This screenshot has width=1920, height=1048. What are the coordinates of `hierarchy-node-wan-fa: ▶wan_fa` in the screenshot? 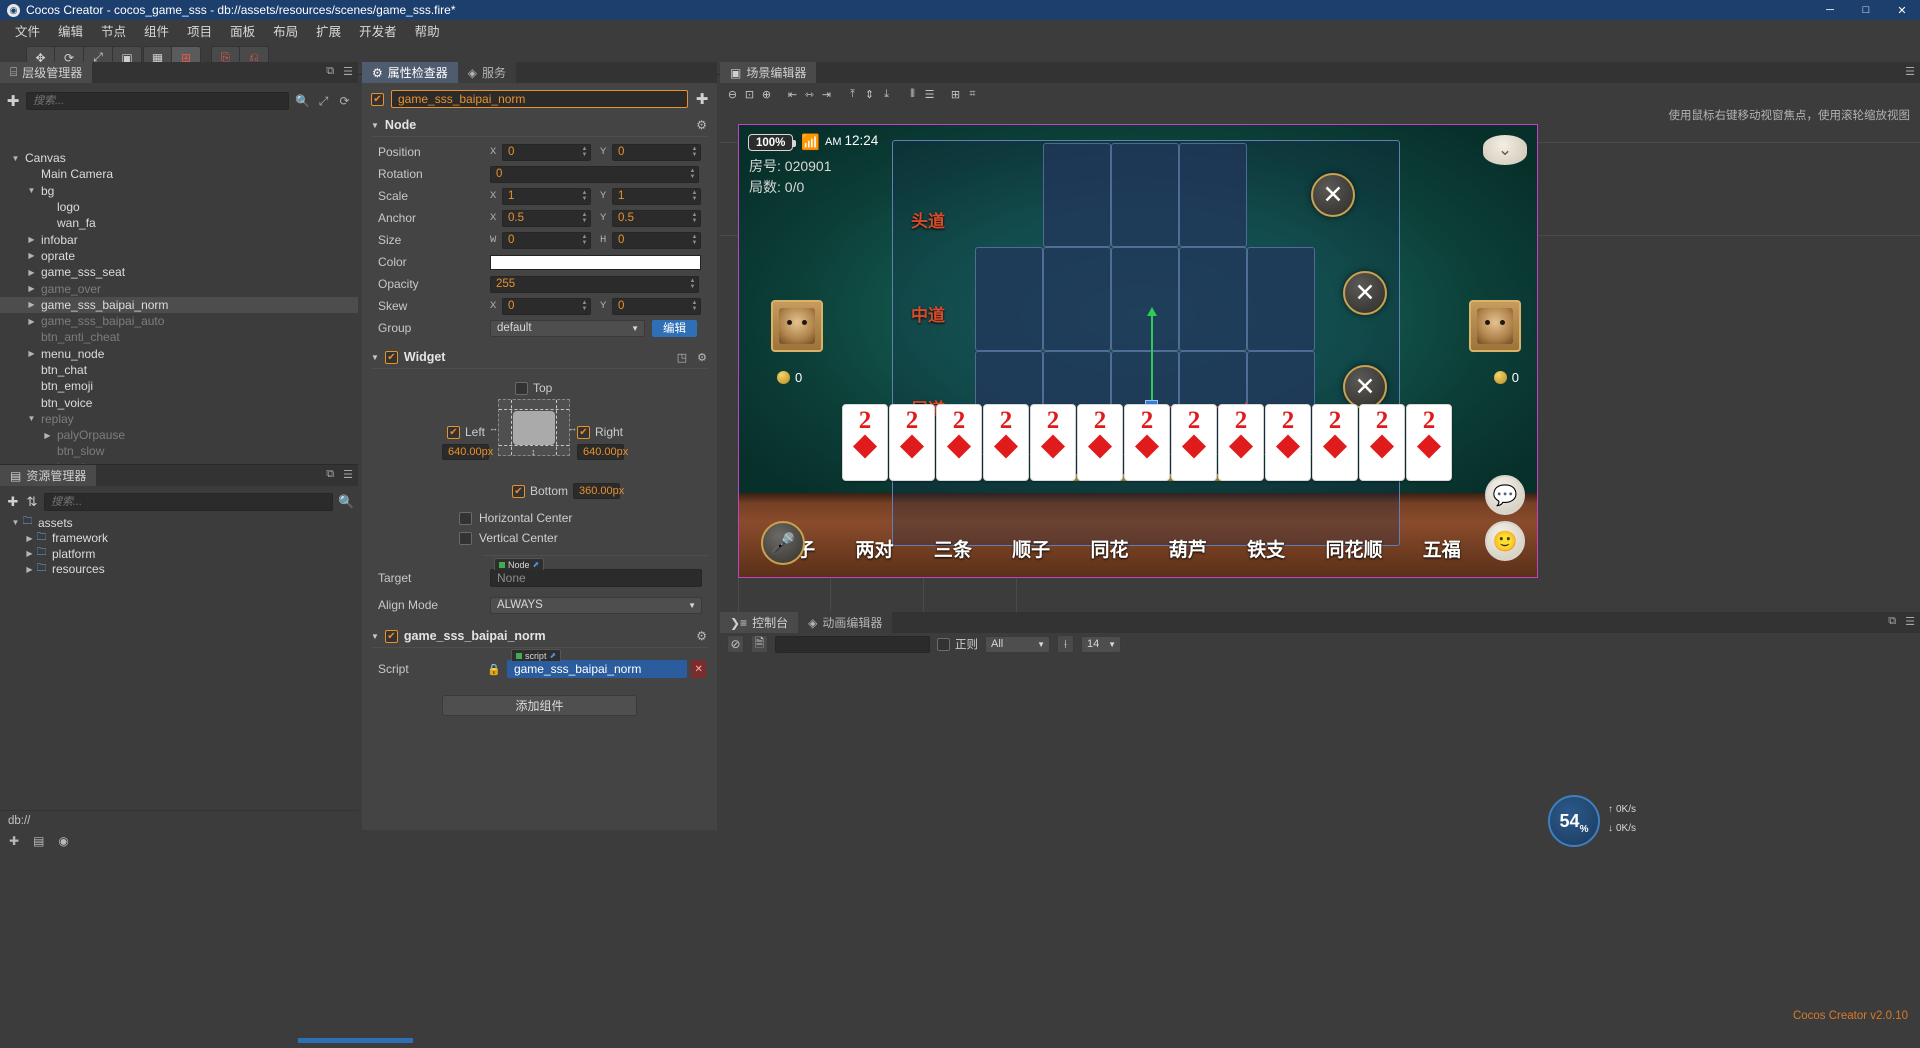 It's located at (179, 223).